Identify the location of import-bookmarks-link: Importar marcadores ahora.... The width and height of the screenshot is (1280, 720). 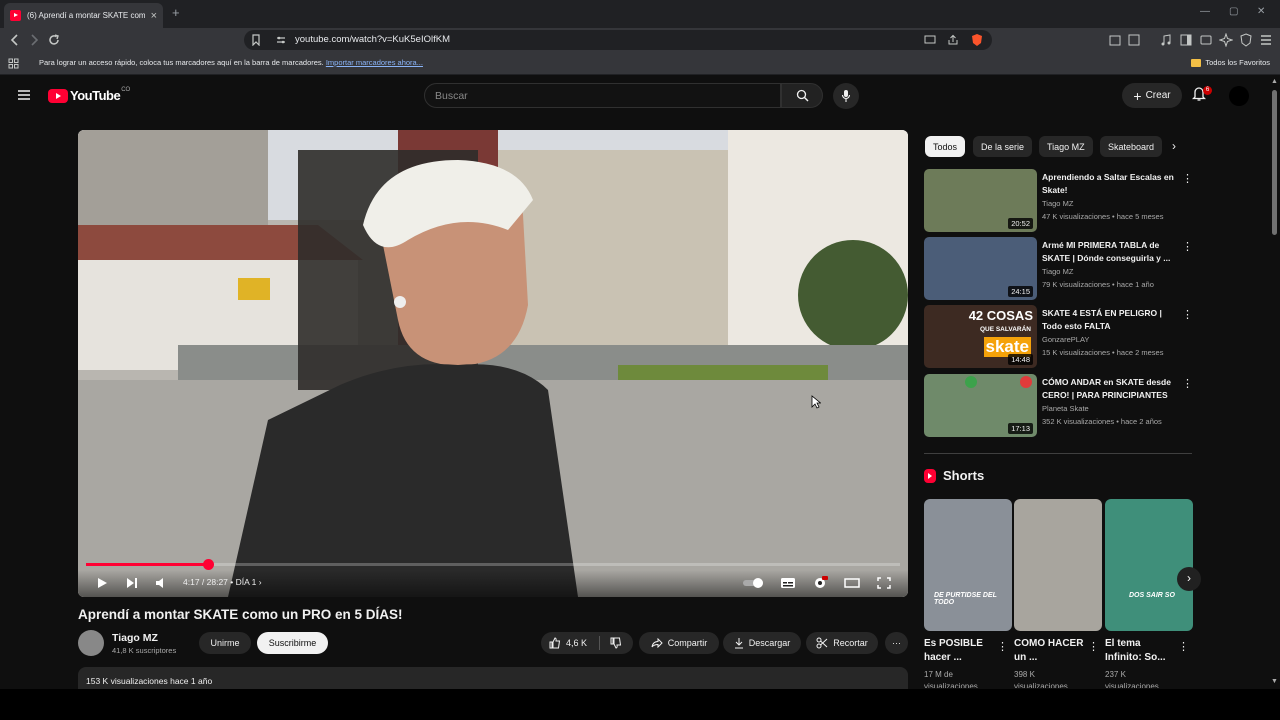
(374, 62).